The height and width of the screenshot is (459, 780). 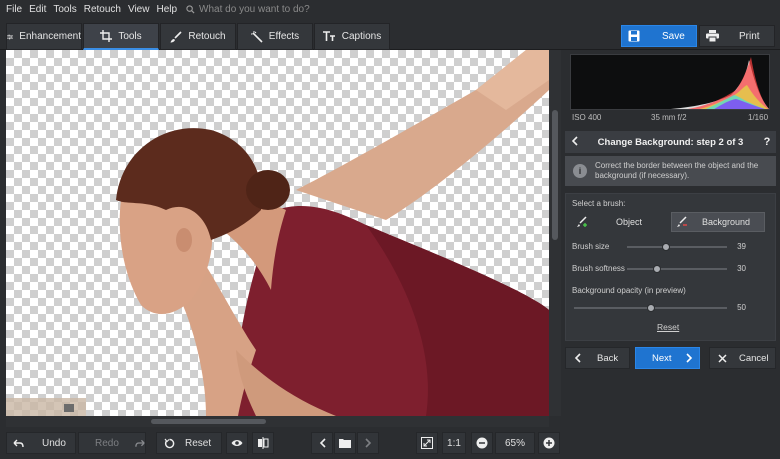 What do you see at coordinates (767, 142) in the screenshot?
I see `help-button: ?` at bounding box center [767, 142].